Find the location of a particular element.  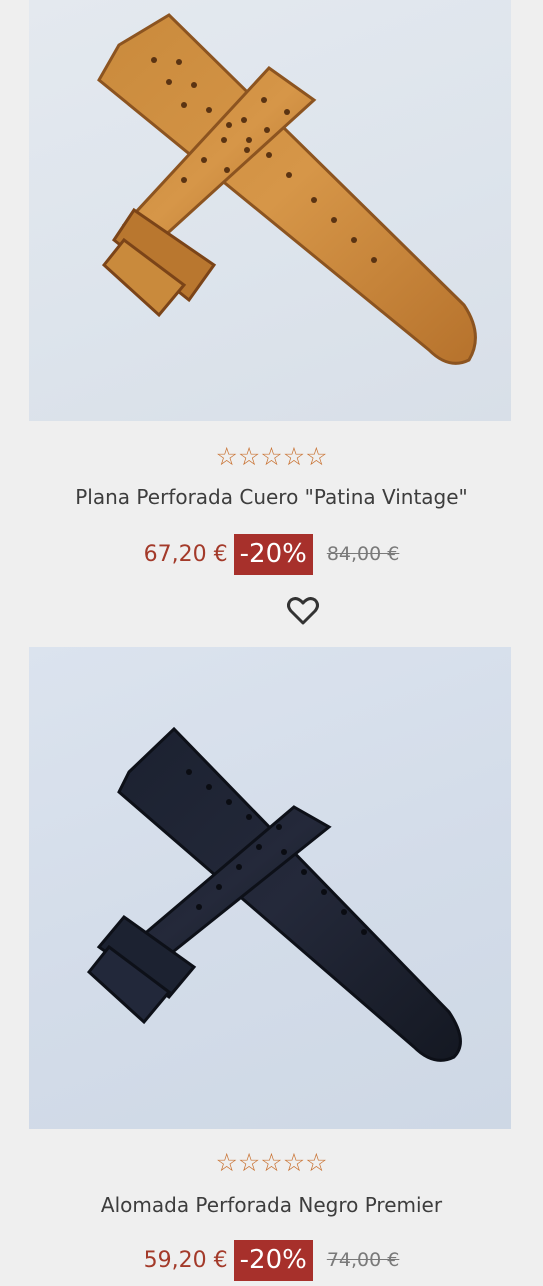

product-title: Plana Perforada Cuero "Patina Vintage" is located at coordinates (271, 497).